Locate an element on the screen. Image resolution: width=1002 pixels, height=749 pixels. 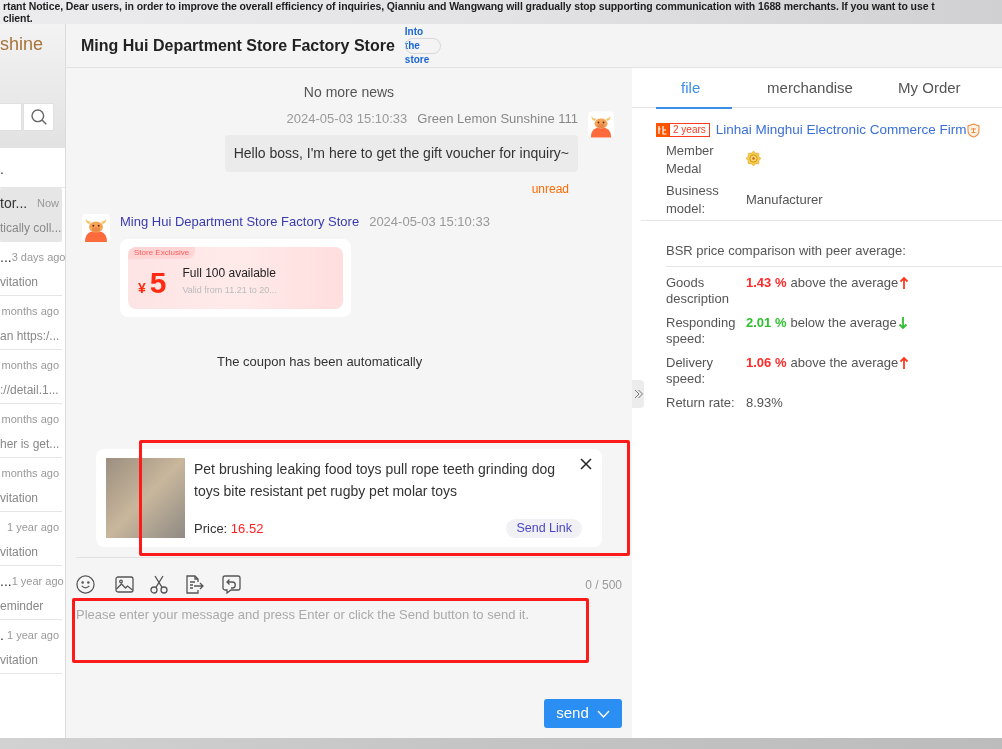
field-label: Responding speed: is located at coordinates (701, 331).